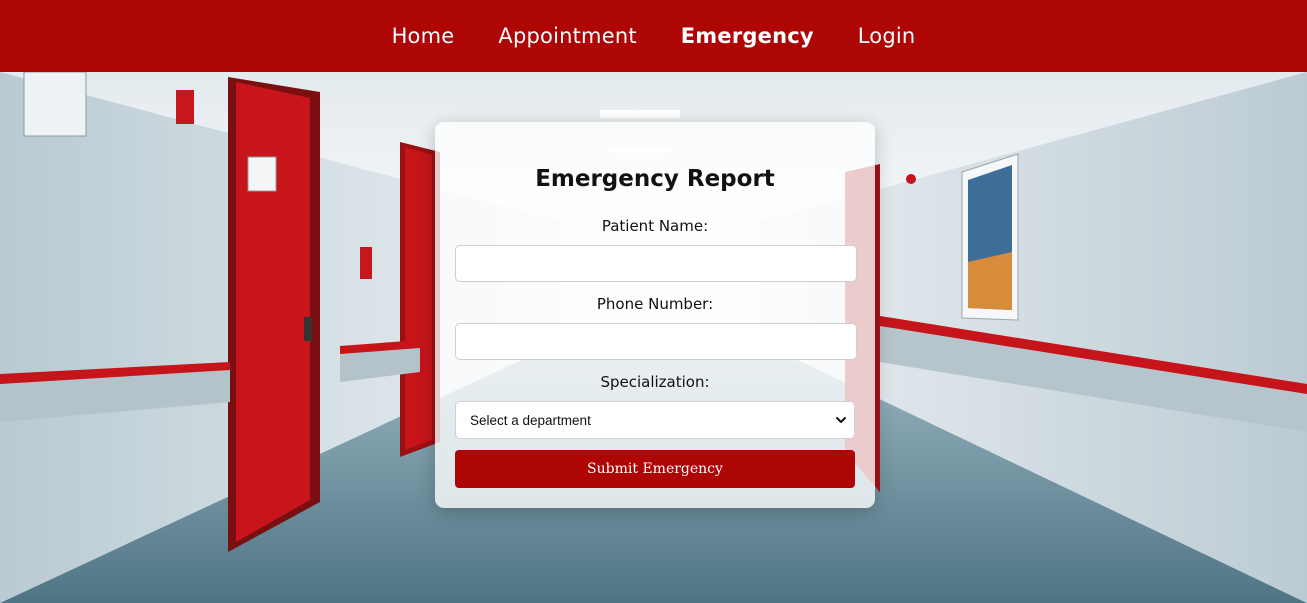 The width and height of the screenshot is (1307, 603). I want to click on nav-login-link: Login, so click(887, 36).